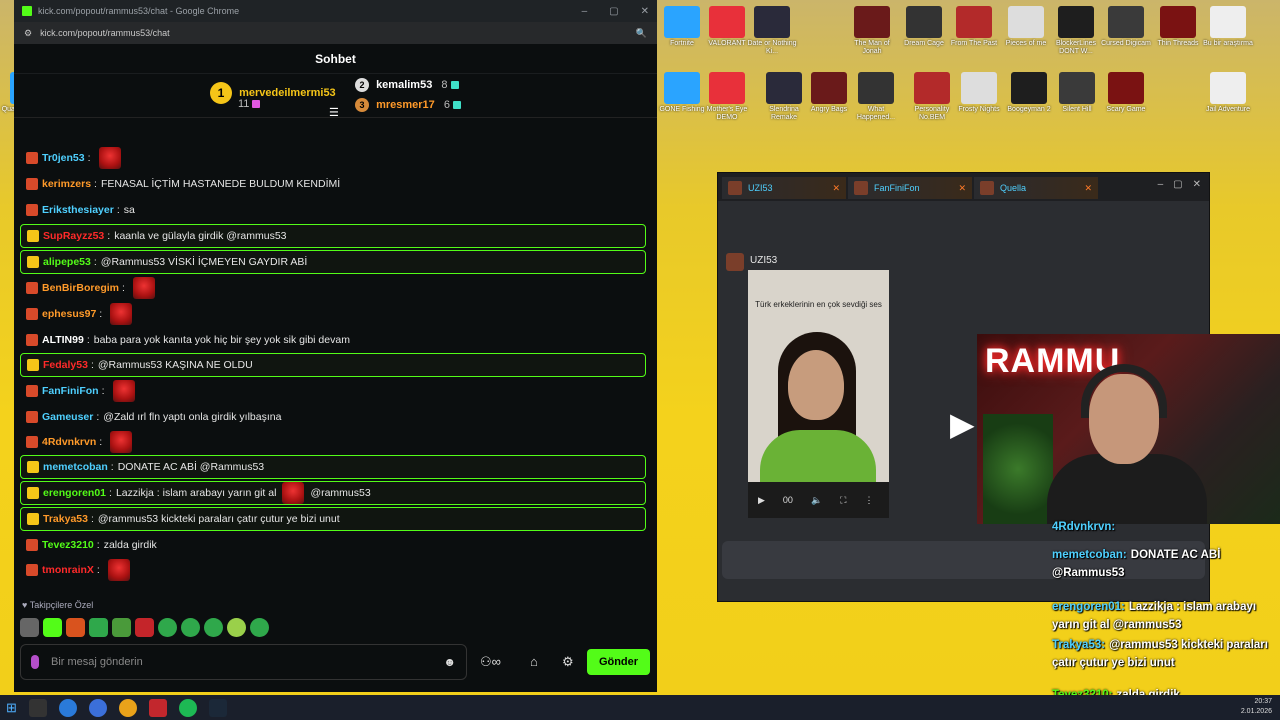 Image resolution: width=1280 pixels, height=720 pixels. I want to click on chrome-icon, so click(127, 707).